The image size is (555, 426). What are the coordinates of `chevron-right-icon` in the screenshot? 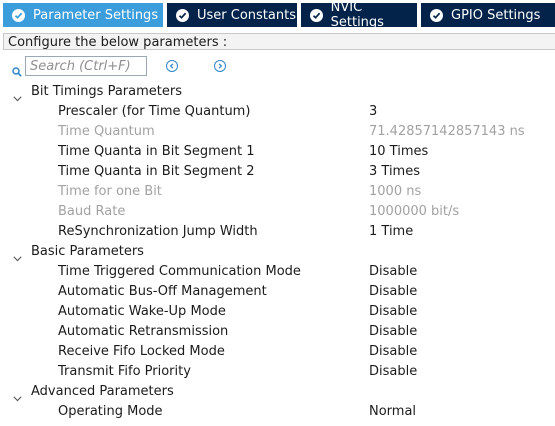 It's located at (220, 66).